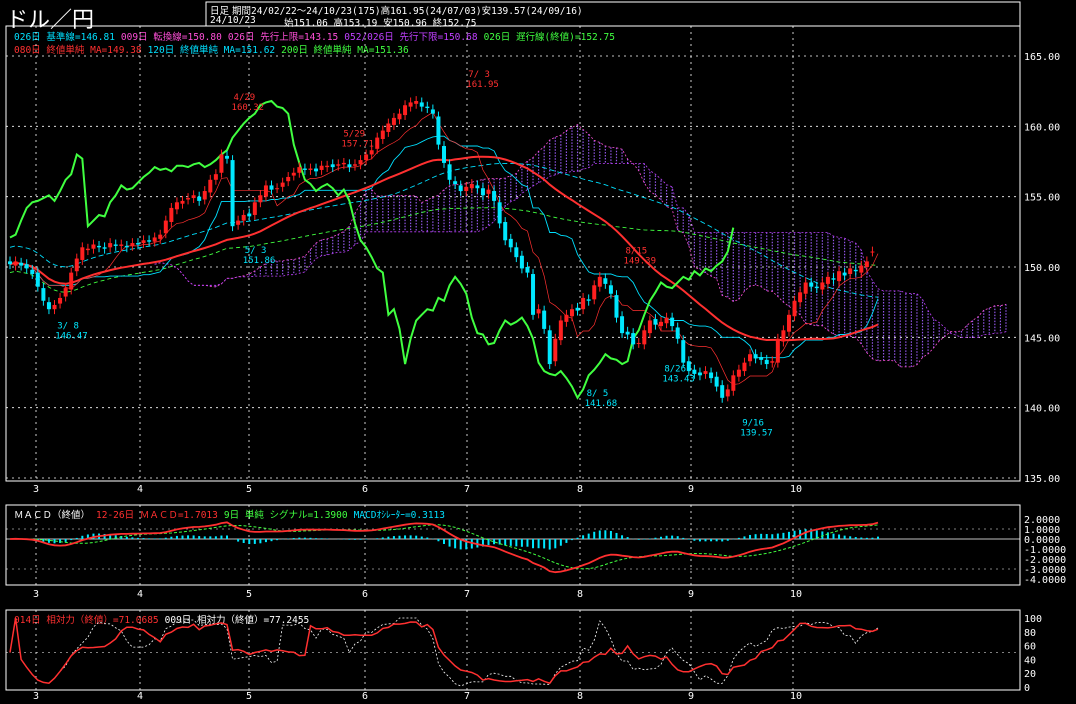 The image size is (1076, 704). I want to click on annotation-value: 146.47, so click(71, 337).